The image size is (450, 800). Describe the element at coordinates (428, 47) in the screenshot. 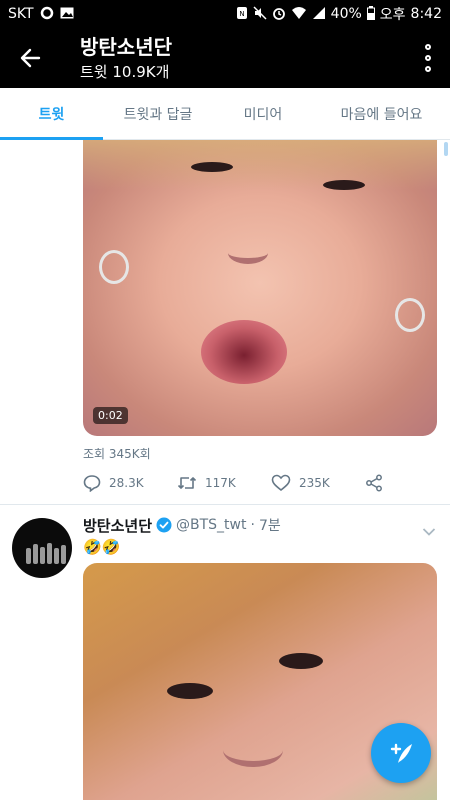

I see `more-vertical-icon` at that location.